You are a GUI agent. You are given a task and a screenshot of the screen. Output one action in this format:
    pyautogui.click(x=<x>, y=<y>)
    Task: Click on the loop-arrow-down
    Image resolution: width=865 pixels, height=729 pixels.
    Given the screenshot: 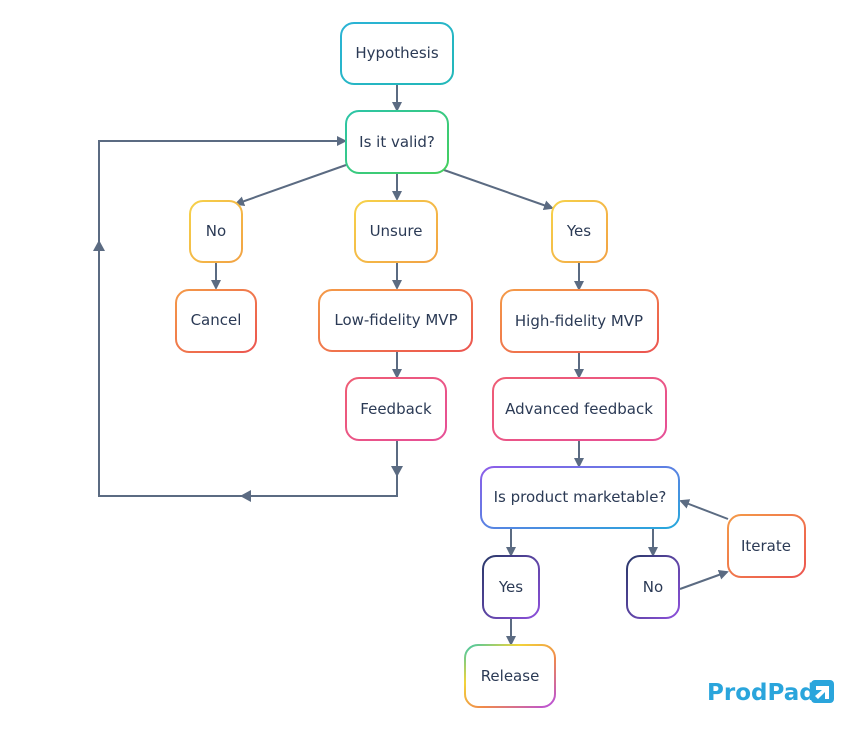 What is the action you would take?
    pyautogui.click(x=397, y=471)
    